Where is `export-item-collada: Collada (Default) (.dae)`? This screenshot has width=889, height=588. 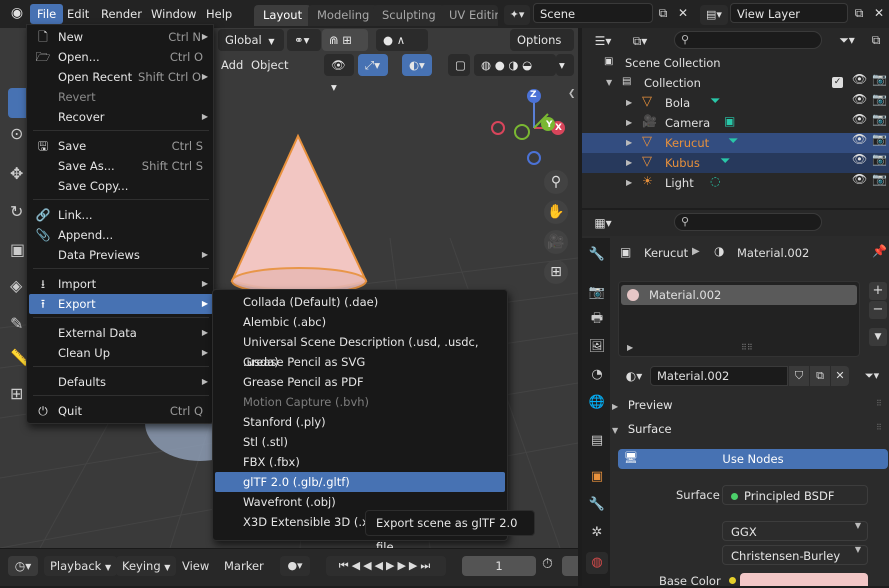
export-item-collada: Collada (Default) (.dae) is located at coordinates (360, 302).